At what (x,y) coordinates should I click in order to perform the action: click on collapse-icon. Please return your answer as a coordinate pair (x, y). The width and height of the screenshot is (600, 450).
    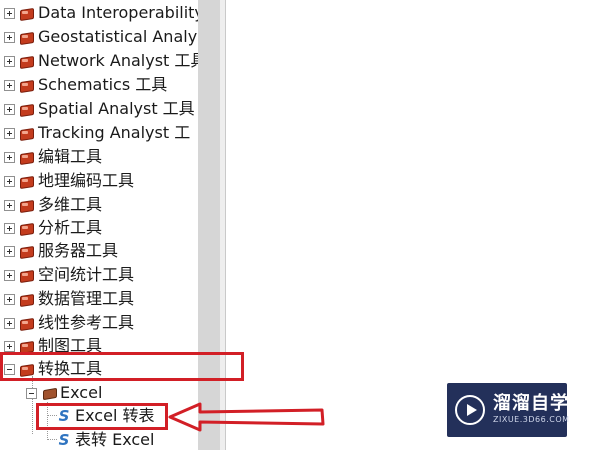
    Looking at the image, I should click on (31, 393).